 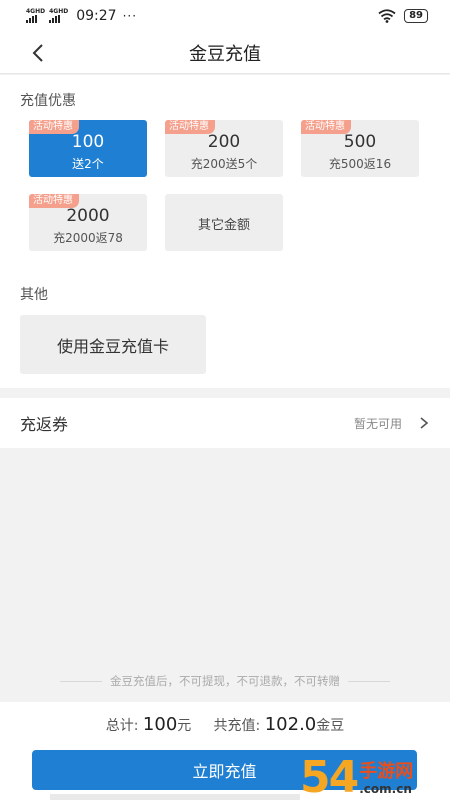 I want to click on amount-option-200: 活动特惠 200 充200送5个, so click(x=224, y=148).